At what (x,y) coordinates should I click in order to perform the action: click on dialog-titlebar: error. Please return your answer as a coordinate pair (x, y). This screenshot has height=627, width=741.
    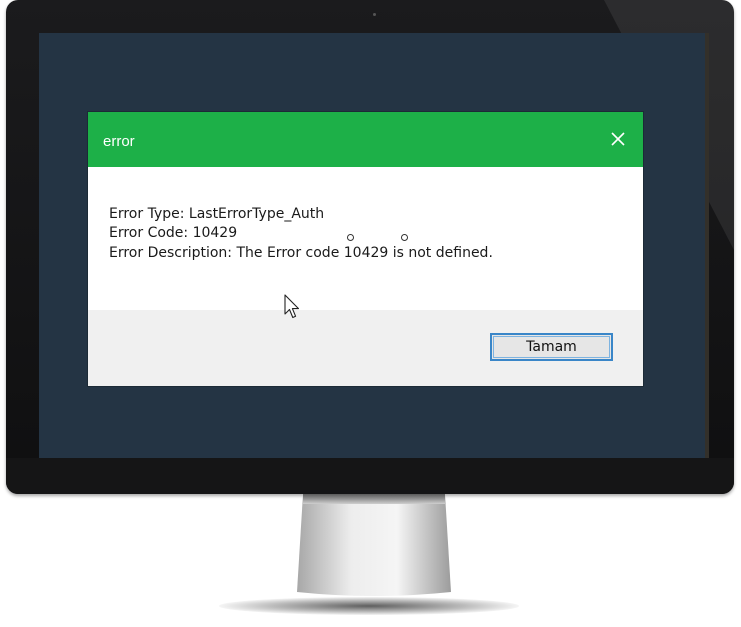
    Looking at the image, I should click on (365, 139).